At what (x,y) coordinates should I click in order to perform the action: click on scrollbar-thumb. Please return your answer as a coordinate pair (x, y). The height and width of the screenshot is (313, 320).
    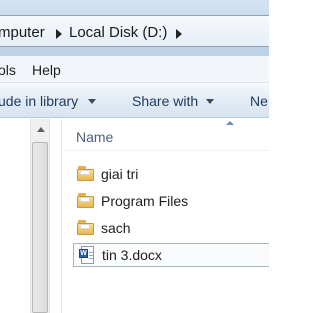
    Looking at the image, I should click on (40, 227).